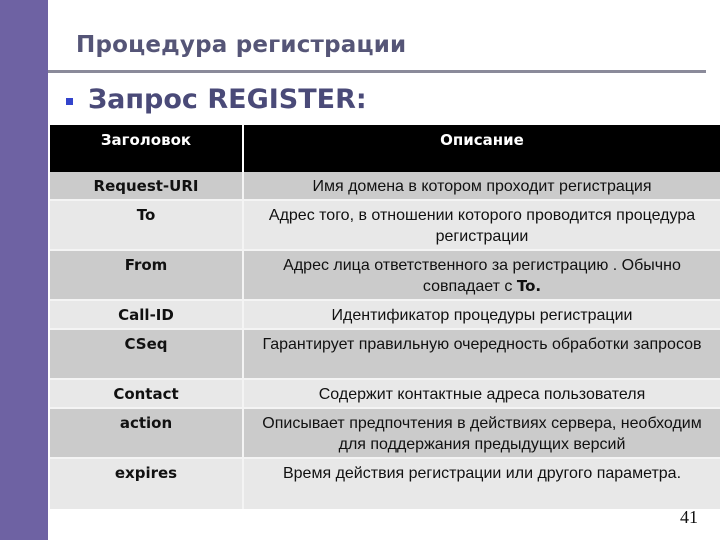 The width and height of the screenshot is (720, 540). What do you see at coordinates (147, 484) in the screenshot?
I see `header-name-cell: expires` at bounding box center [147, 484].